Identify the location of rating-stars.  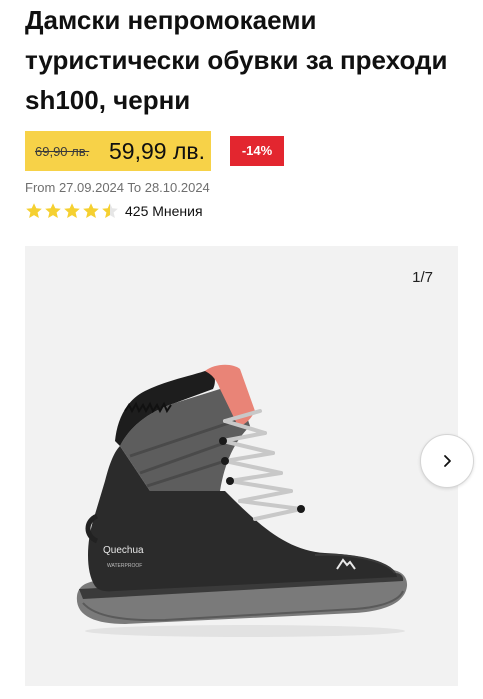
(72, 211).